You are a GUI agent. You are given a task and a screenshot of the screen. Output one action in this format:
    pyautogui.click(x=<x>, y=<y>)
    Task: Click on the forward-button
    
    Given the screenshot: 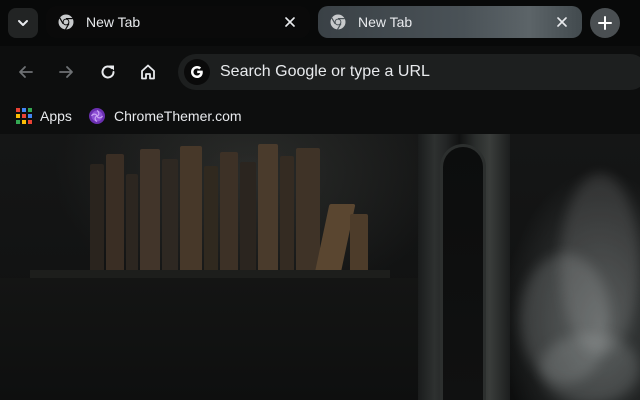 What is the action you would take?
    pyautogui.click(x=66, y=72)
    